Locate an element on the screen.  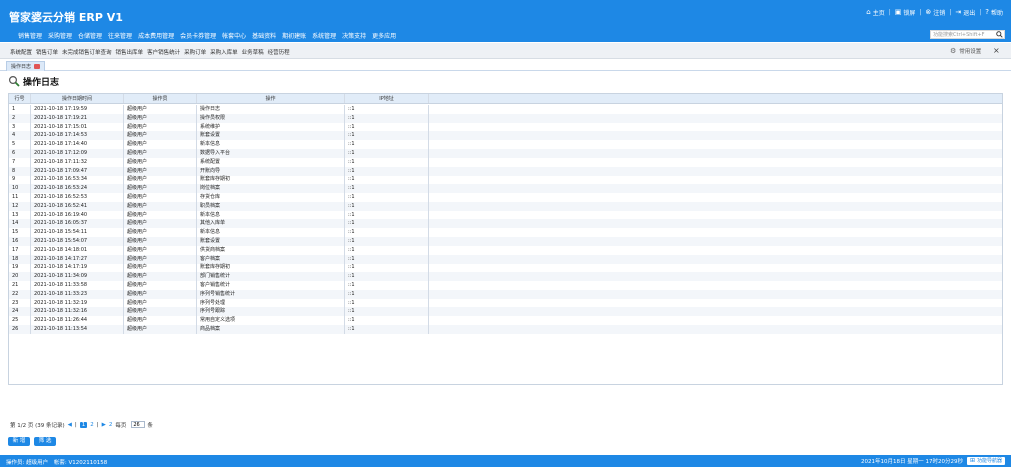
cell-datetime: 2021-10-18 17:11:32 is located at coordinates (77, 162).